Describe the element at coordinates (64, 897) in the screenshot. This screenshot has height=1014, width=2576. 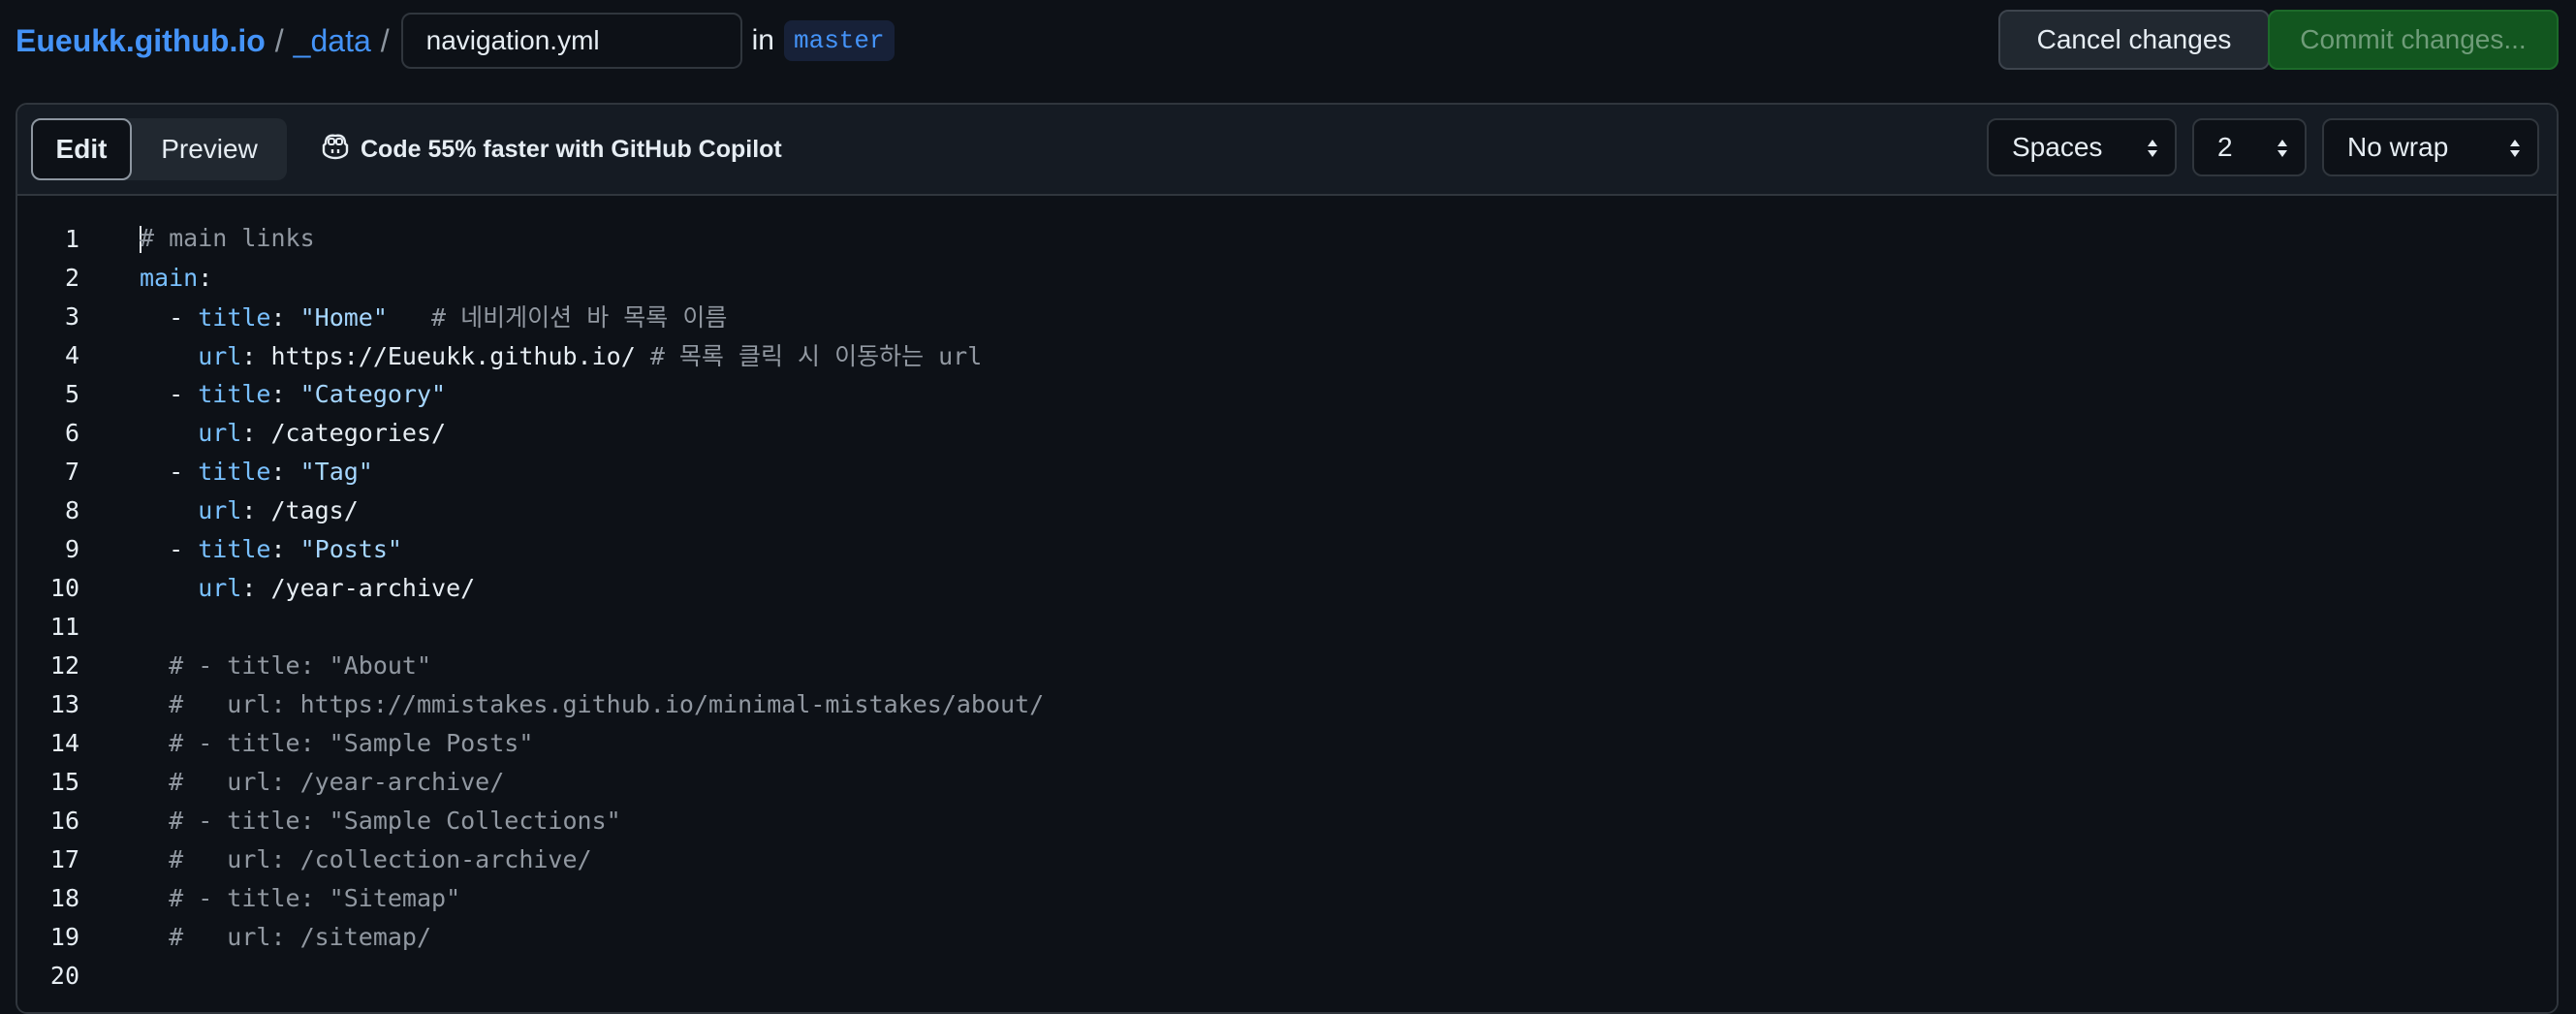
I see `line-number: 18` at that location.